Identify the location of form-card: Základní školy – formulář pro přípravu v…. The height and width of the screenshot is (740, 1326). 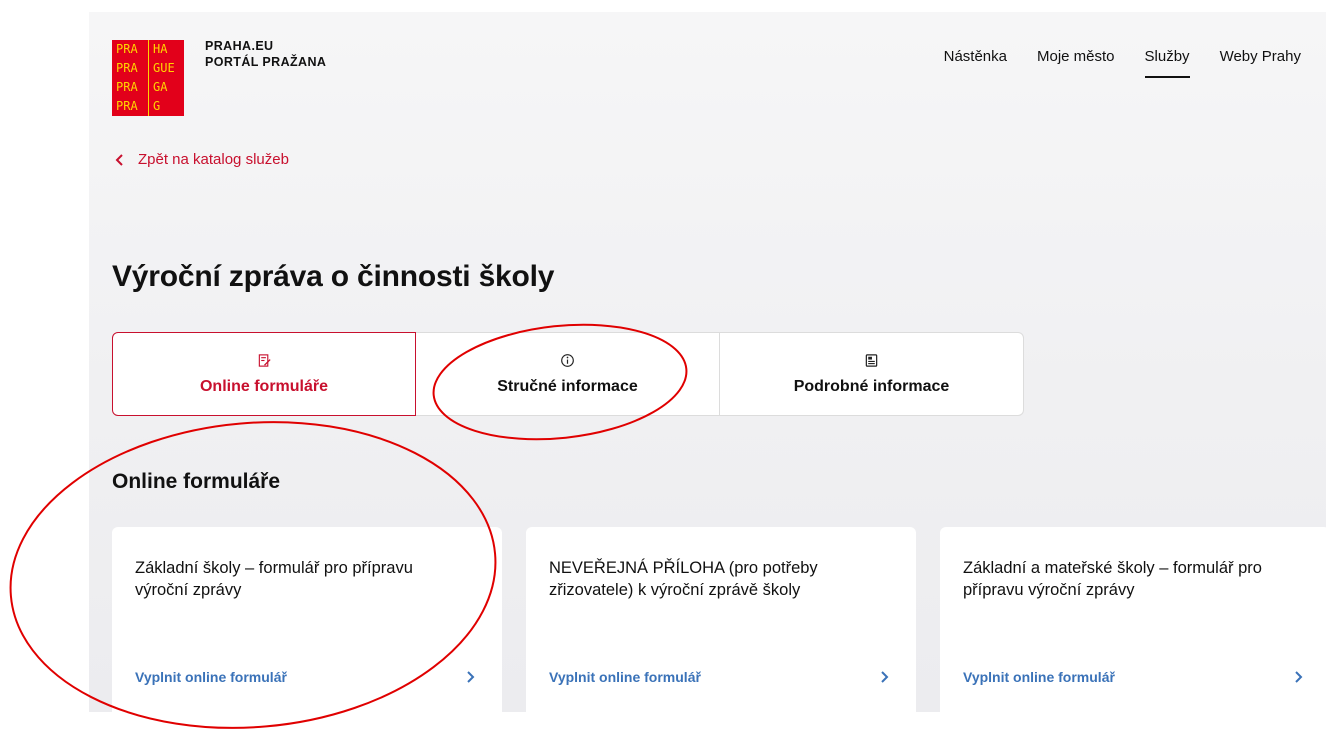
(307, 619).